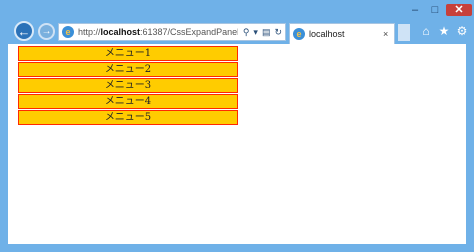 The width and height of the screenshot is (474, 252). I want to click on forward-button: →, so click(46, 31).